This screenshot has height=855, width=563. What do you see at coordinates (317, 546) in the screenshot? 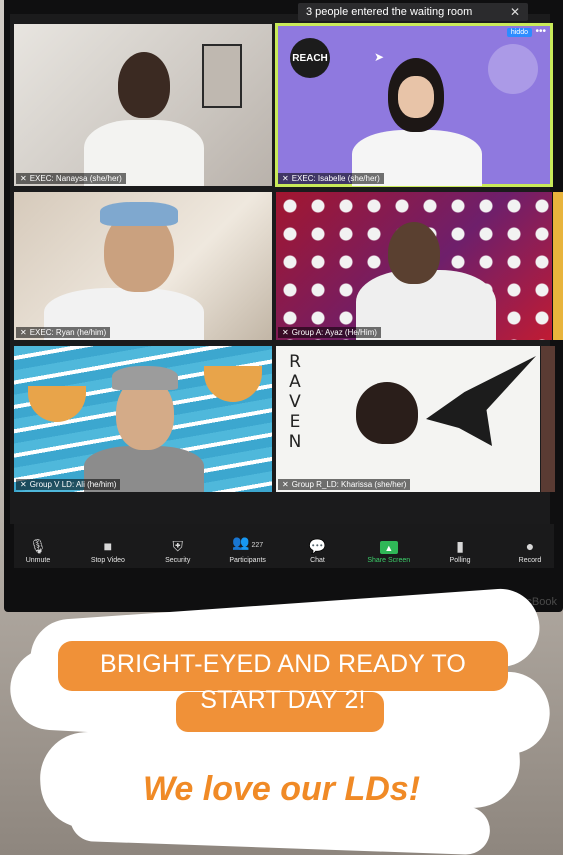
I see `chat-bubble-icon: 💬` at bounding box center [317, 546].